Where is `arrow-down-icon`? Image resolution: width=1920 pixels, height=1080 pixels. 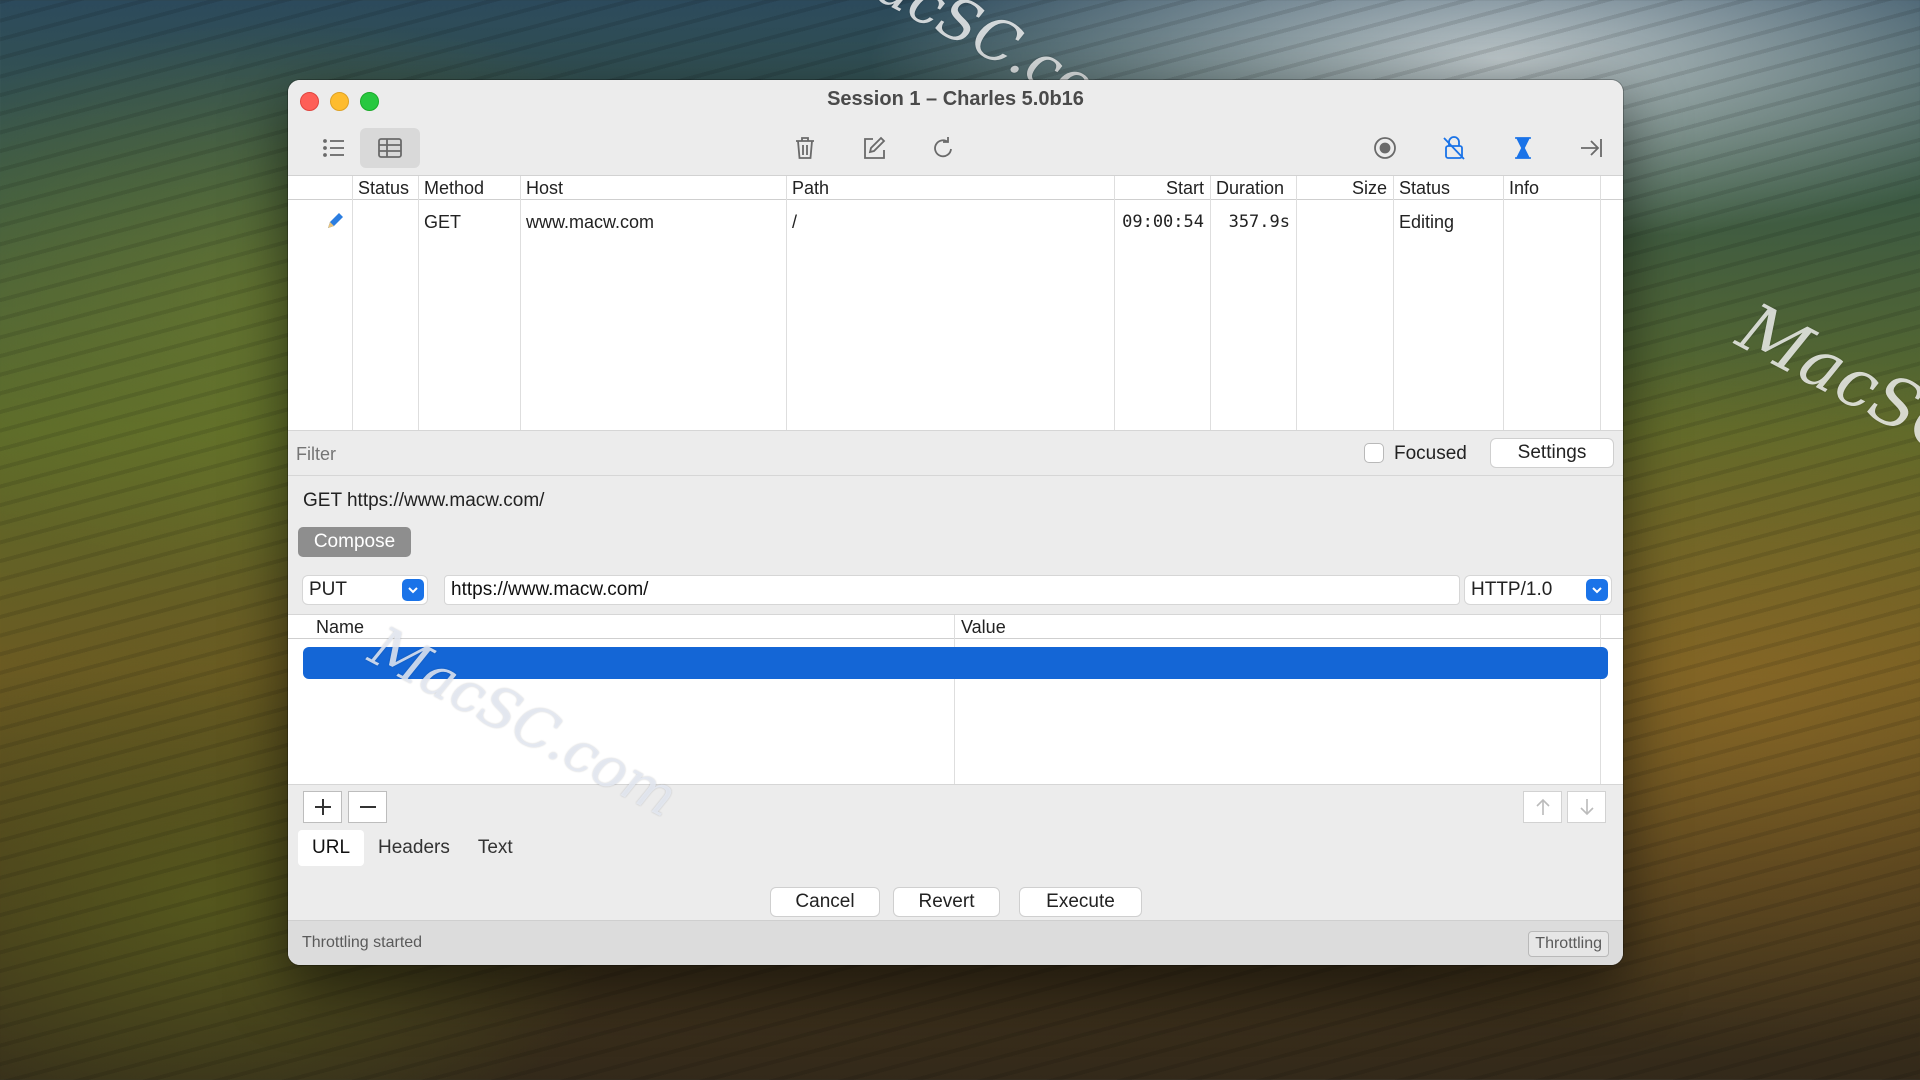
arrow-down-icon is located at coordinates (1586, 807).